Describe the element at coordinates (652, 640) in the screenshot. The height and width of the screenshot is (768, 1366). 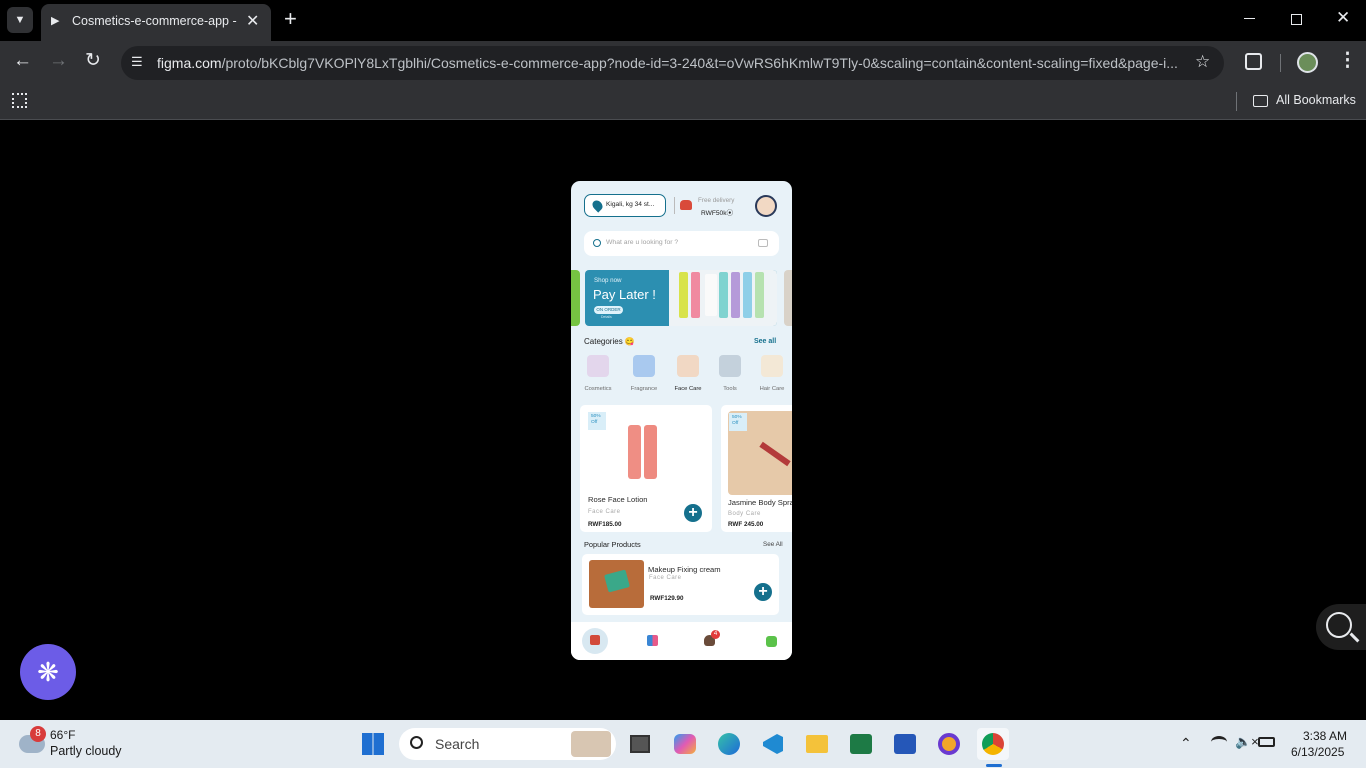
I see `categories-nav-icon` at that location.